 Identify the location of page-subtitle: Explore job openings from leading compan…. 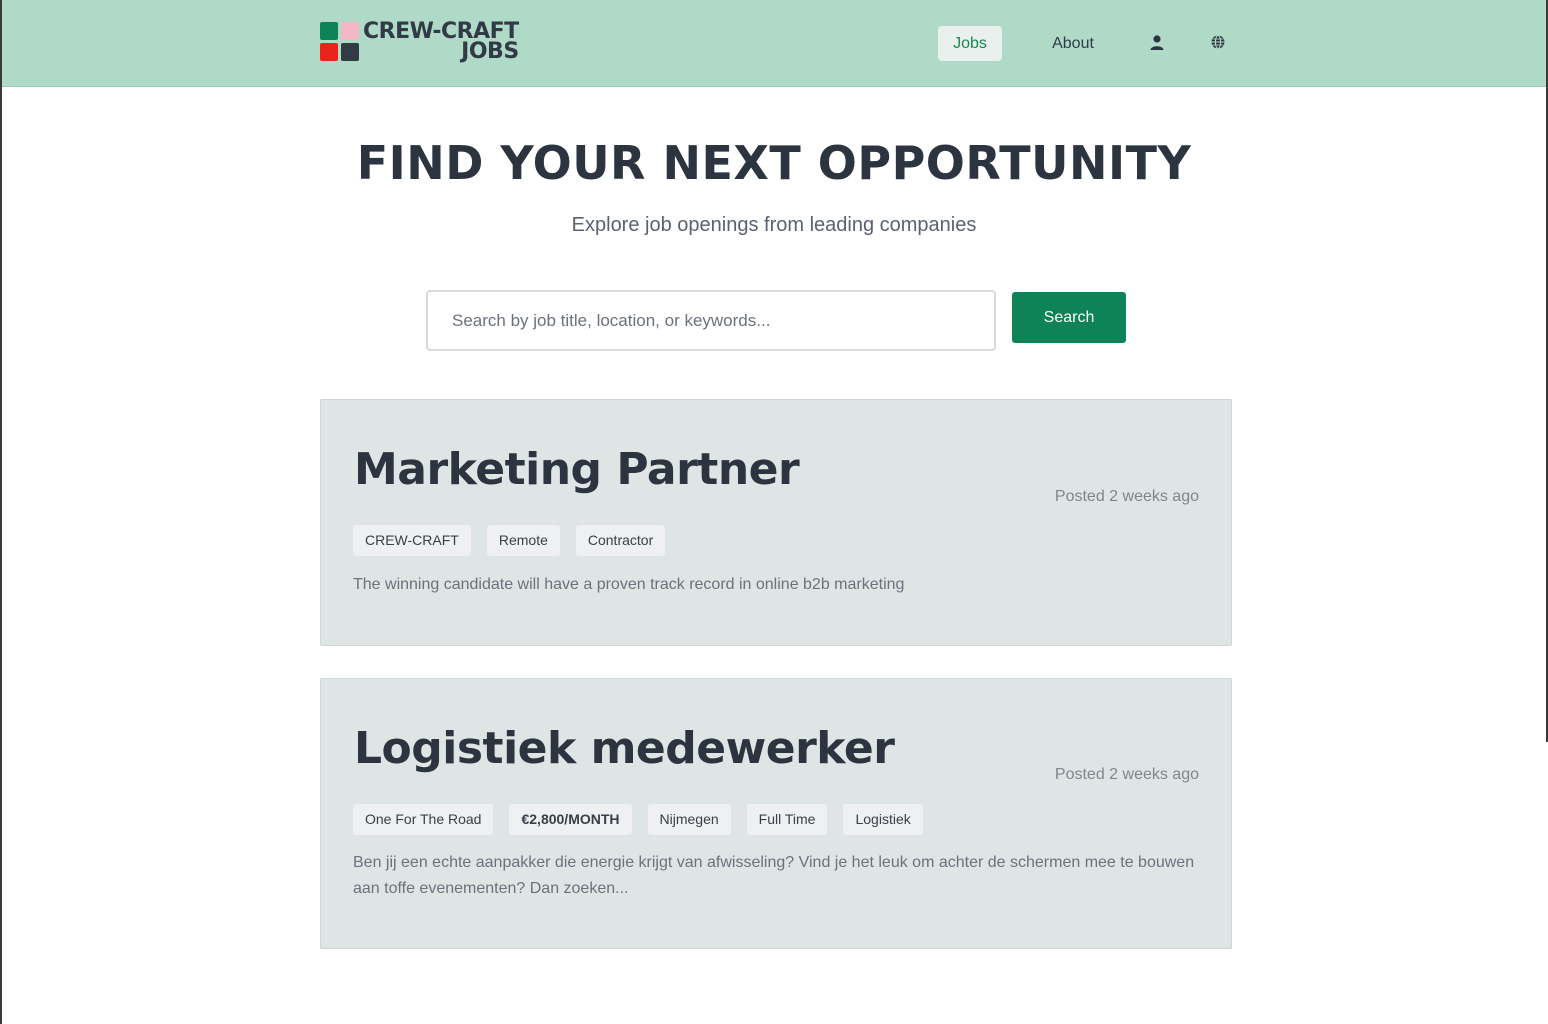
(774, 225).